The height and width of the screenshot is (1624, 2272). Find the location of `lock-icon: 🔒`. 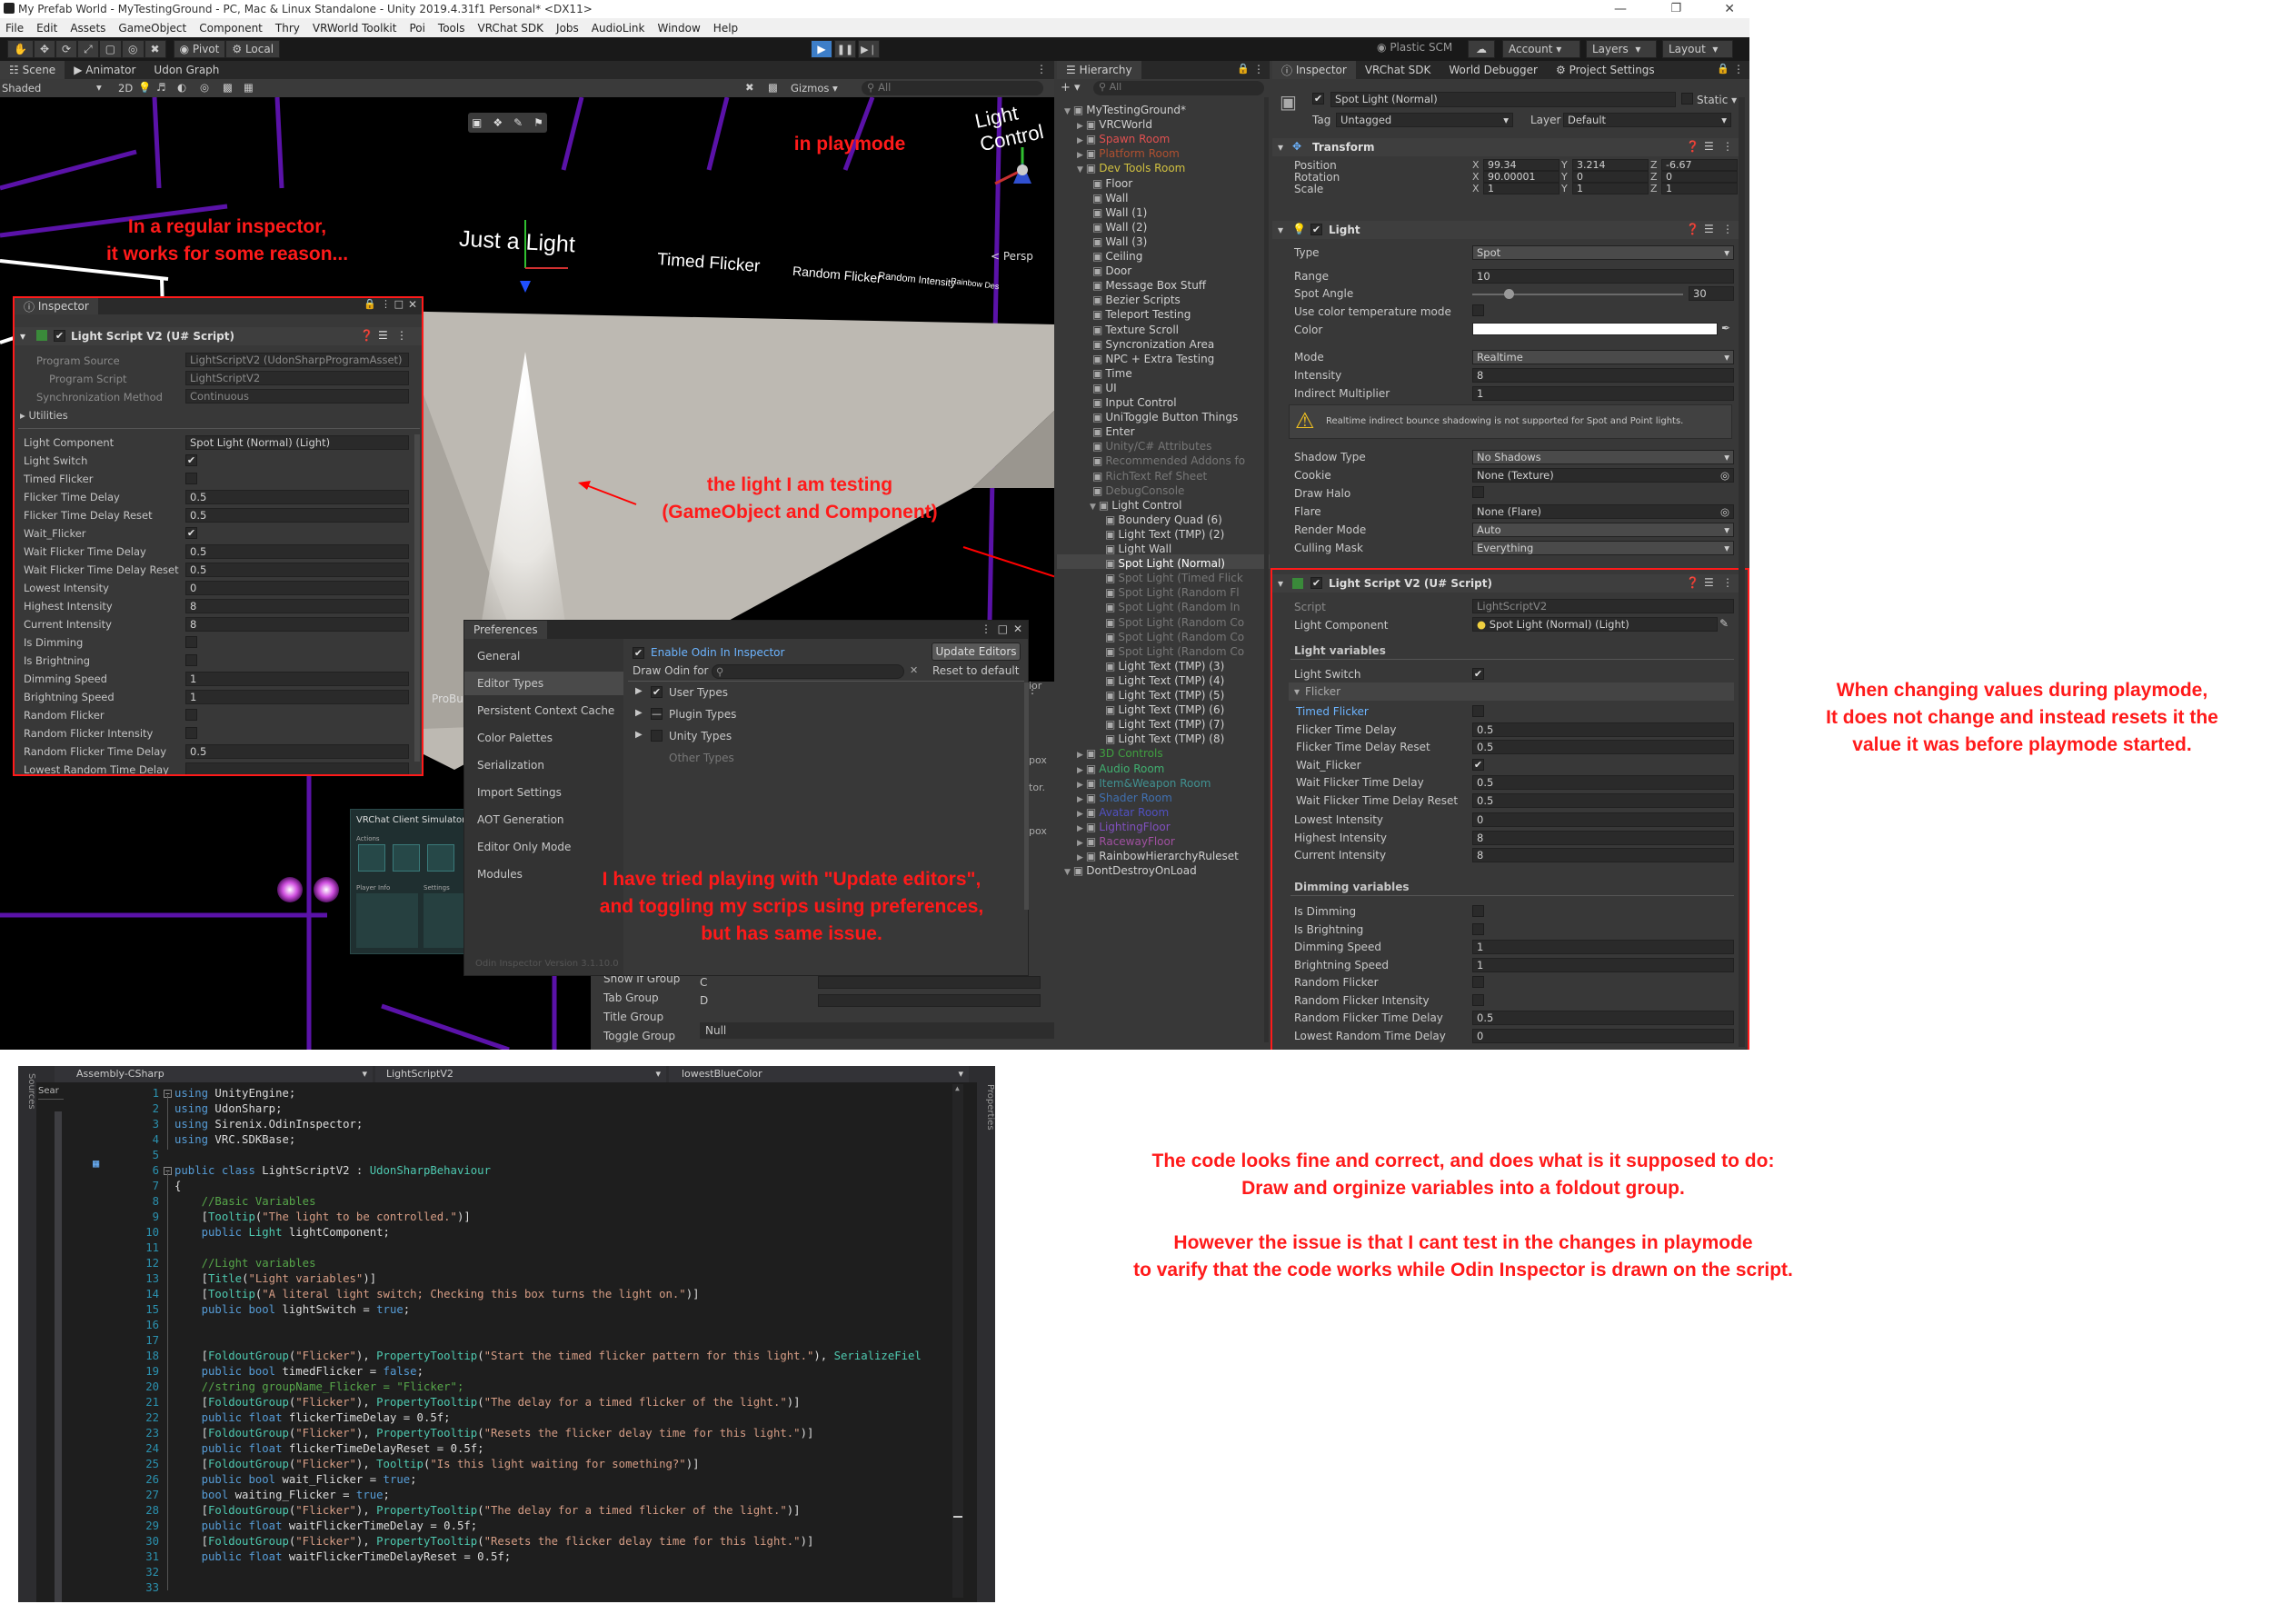

lock-icon: 🔒 is located at coordinates (370, 304).